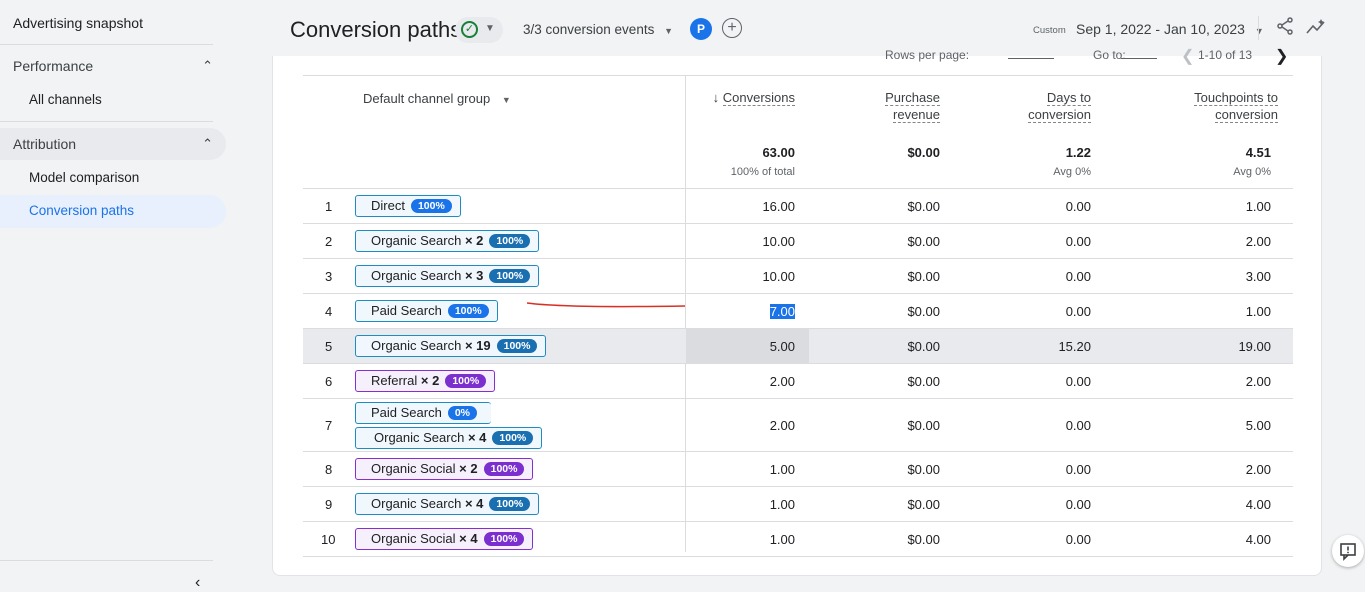 This screenshot has width=1365, height=592. I want to click on page-title: Conversion paths, so click(376, 29).